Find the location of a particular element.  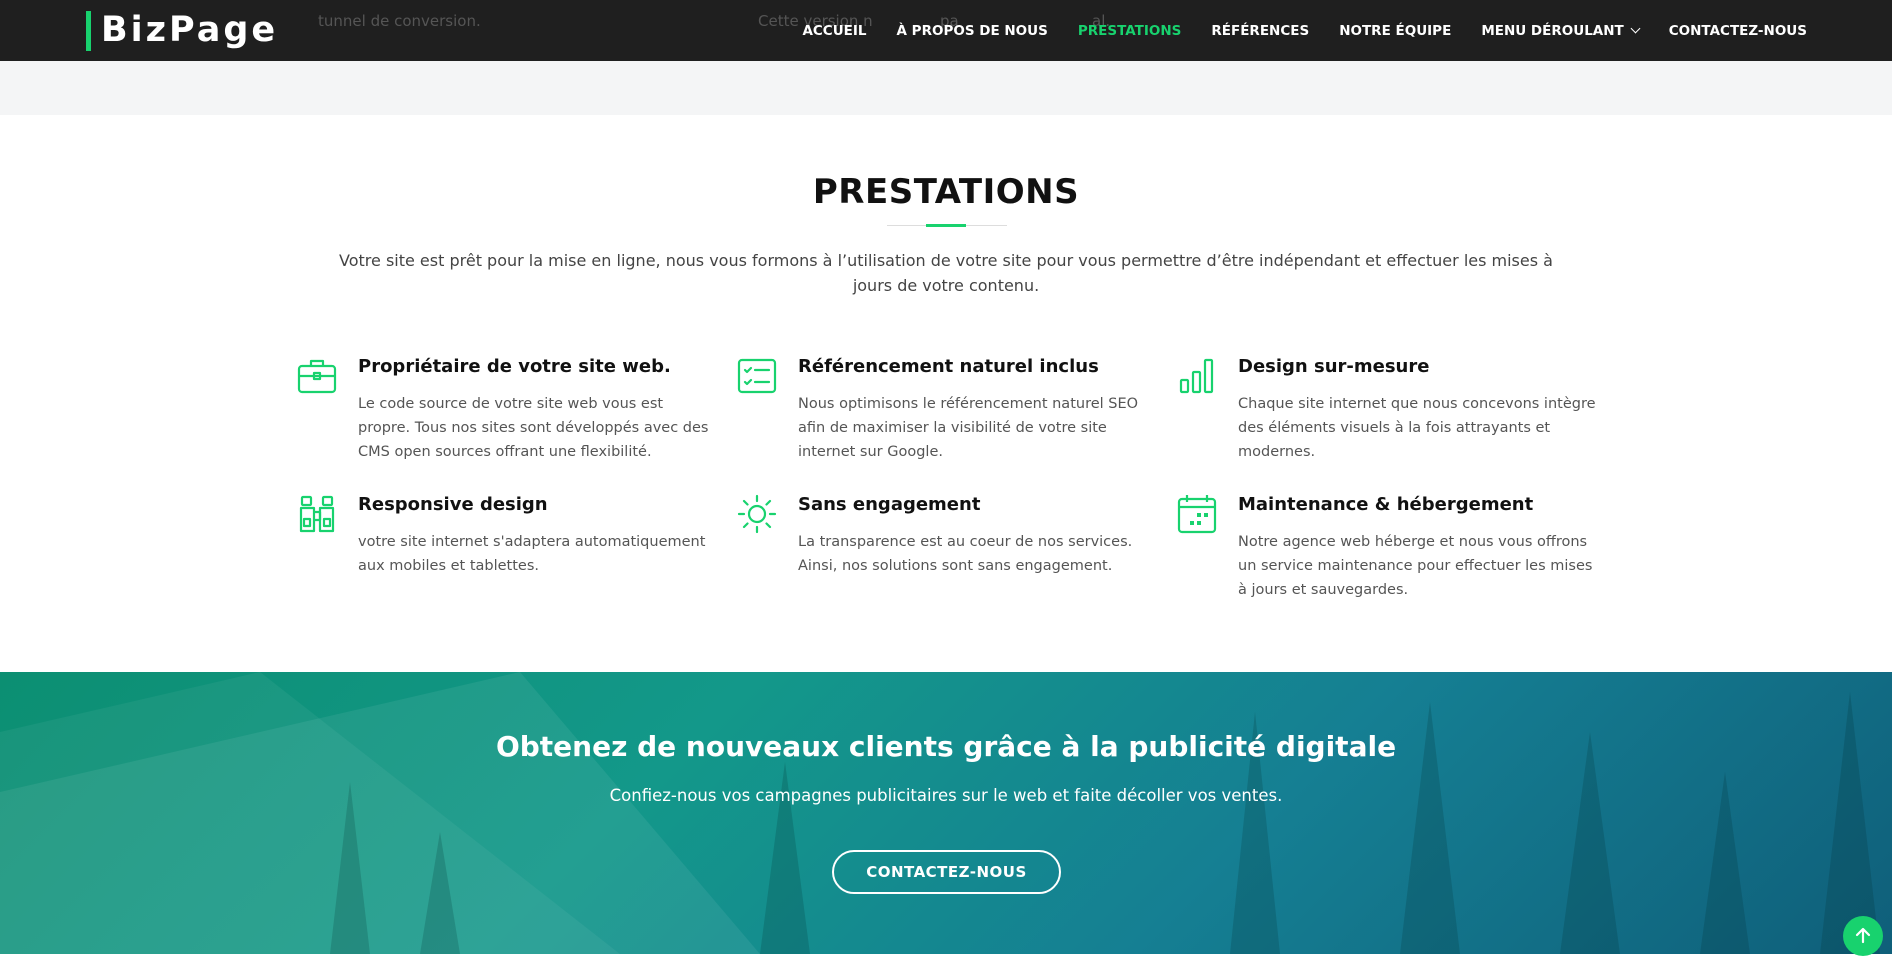

nav-notre-equipe: NOTRE ÉQUIPE is located at coordinates (1395, 31).